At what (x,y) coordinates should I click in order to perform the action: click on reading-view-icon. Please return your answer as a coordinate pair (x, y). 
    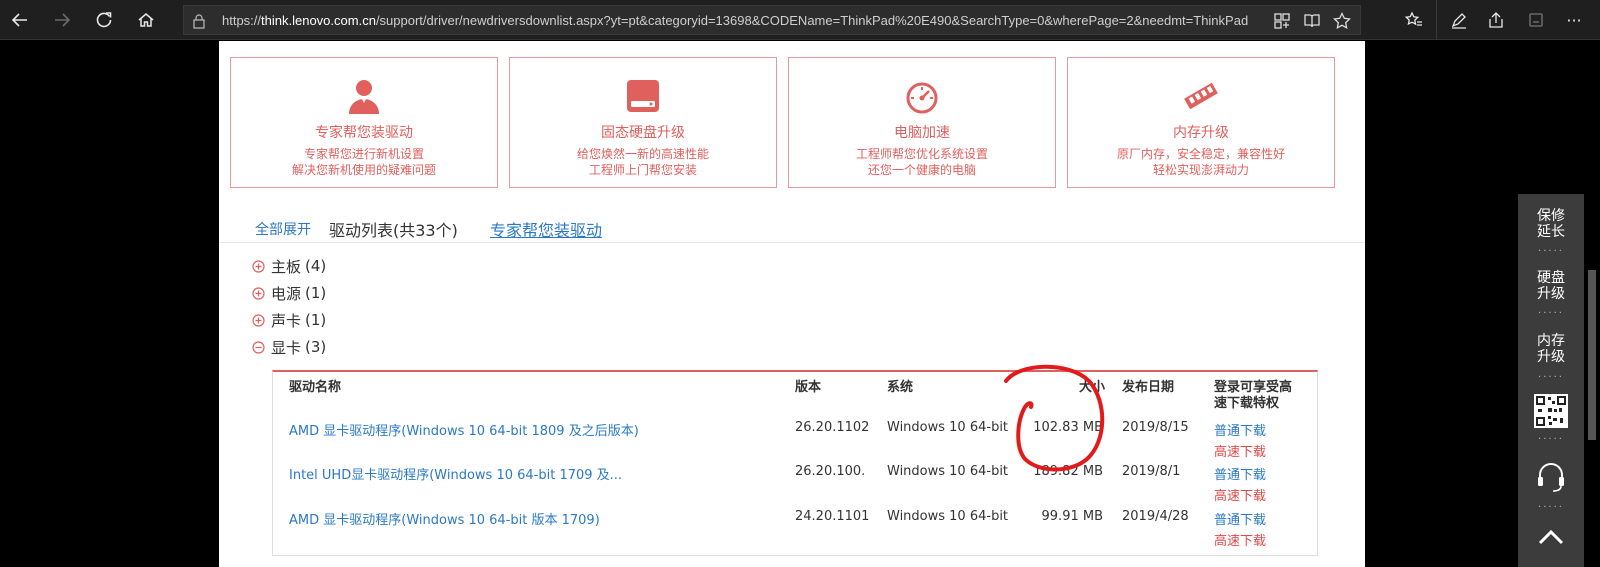
    Looking at the image, I should click on (1312, 21).